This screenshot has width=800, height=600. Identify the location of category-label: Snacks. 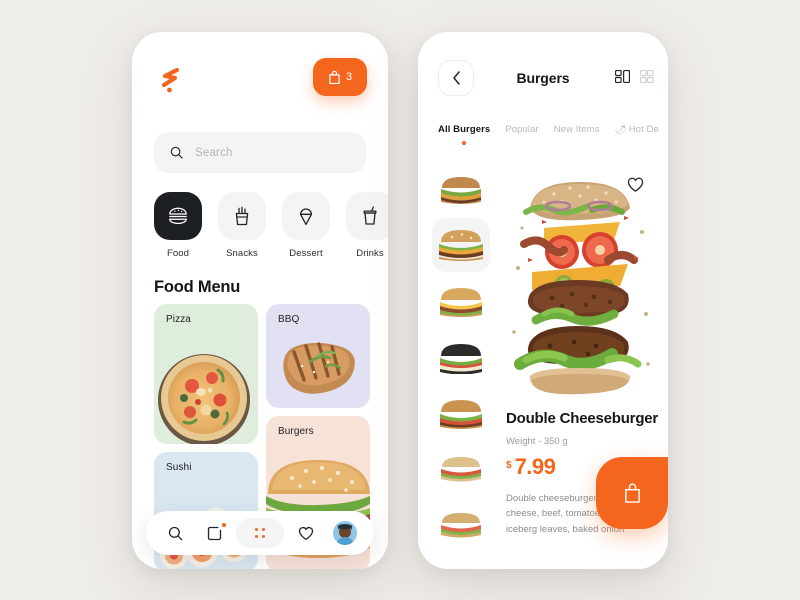
(242, 253).